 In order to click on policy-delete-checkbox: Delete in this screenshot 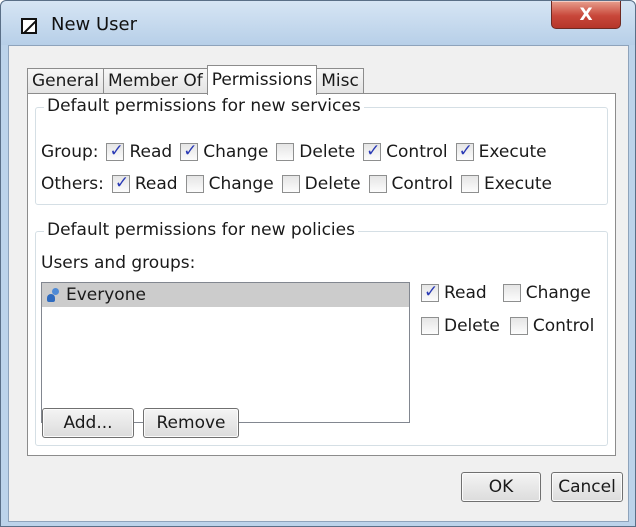, I will do `click(460, 326)`.